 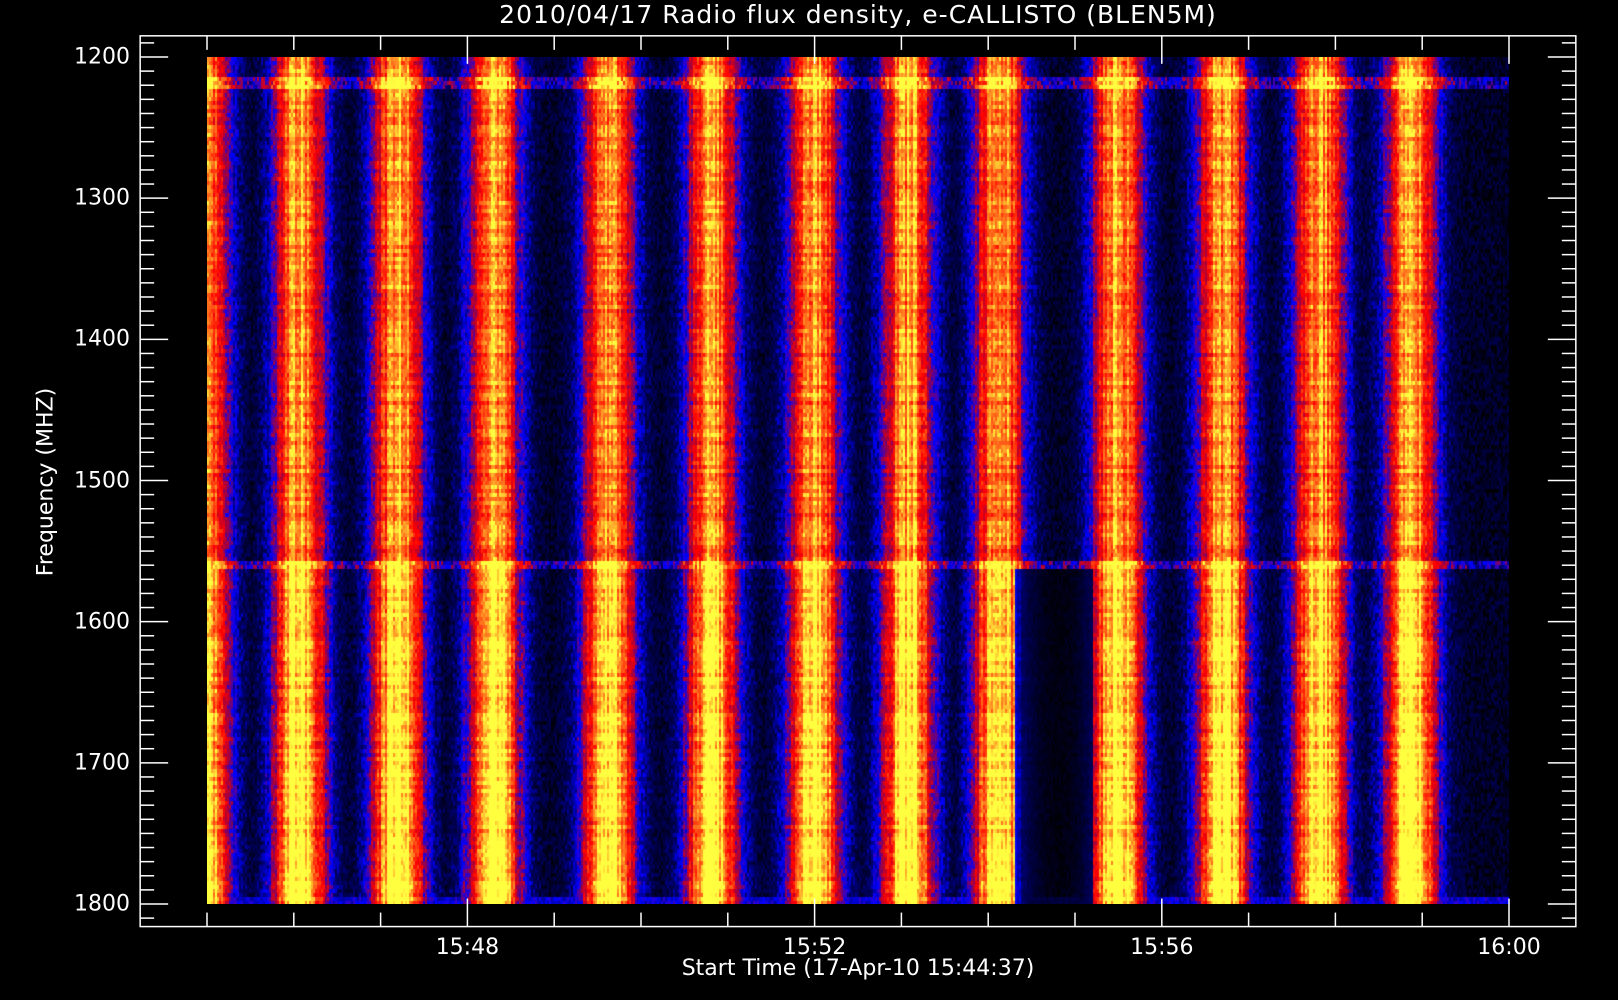 What do you see at coordinates (102, 480) in the screenshot?
I see `y-tick-label: 1500` at bounding box center [102, 480].